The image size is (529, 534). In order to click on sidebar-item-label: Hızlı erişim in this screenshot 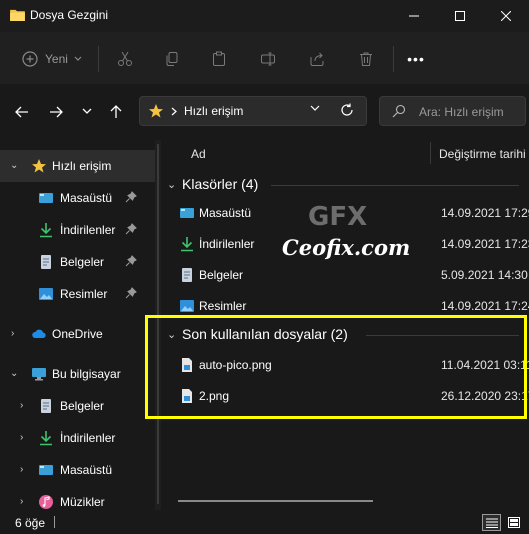, I will do `click(82, 166)`.